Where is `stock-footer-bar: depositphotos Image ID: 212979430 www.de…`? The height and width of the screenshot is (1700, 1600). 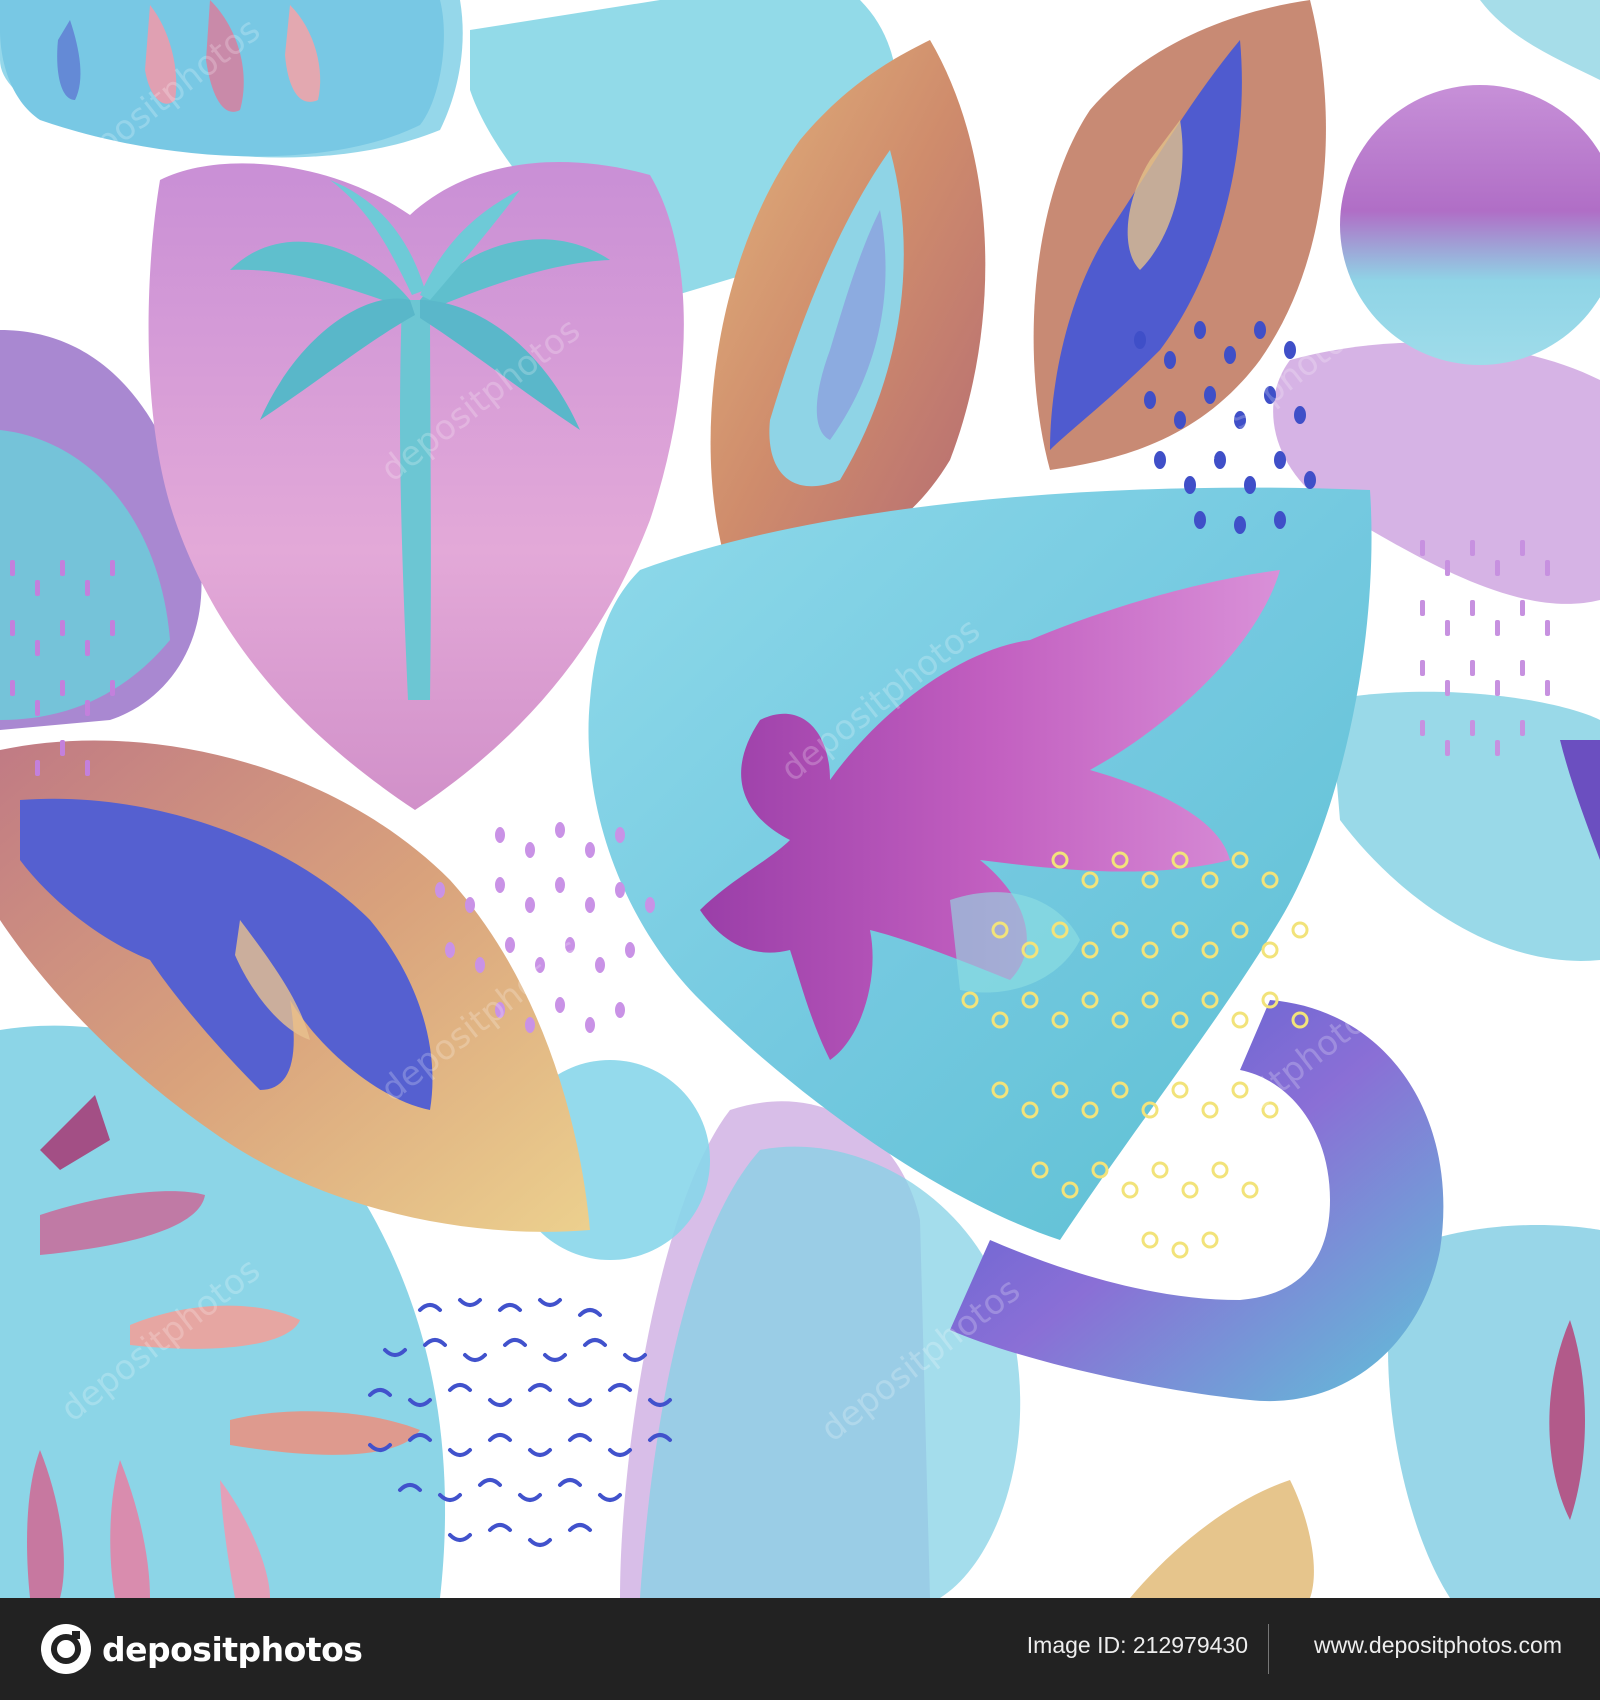 stock-footer-bar: depositphotos Image ID: 212979430 www.de… is located at coordinates (800, 1649).